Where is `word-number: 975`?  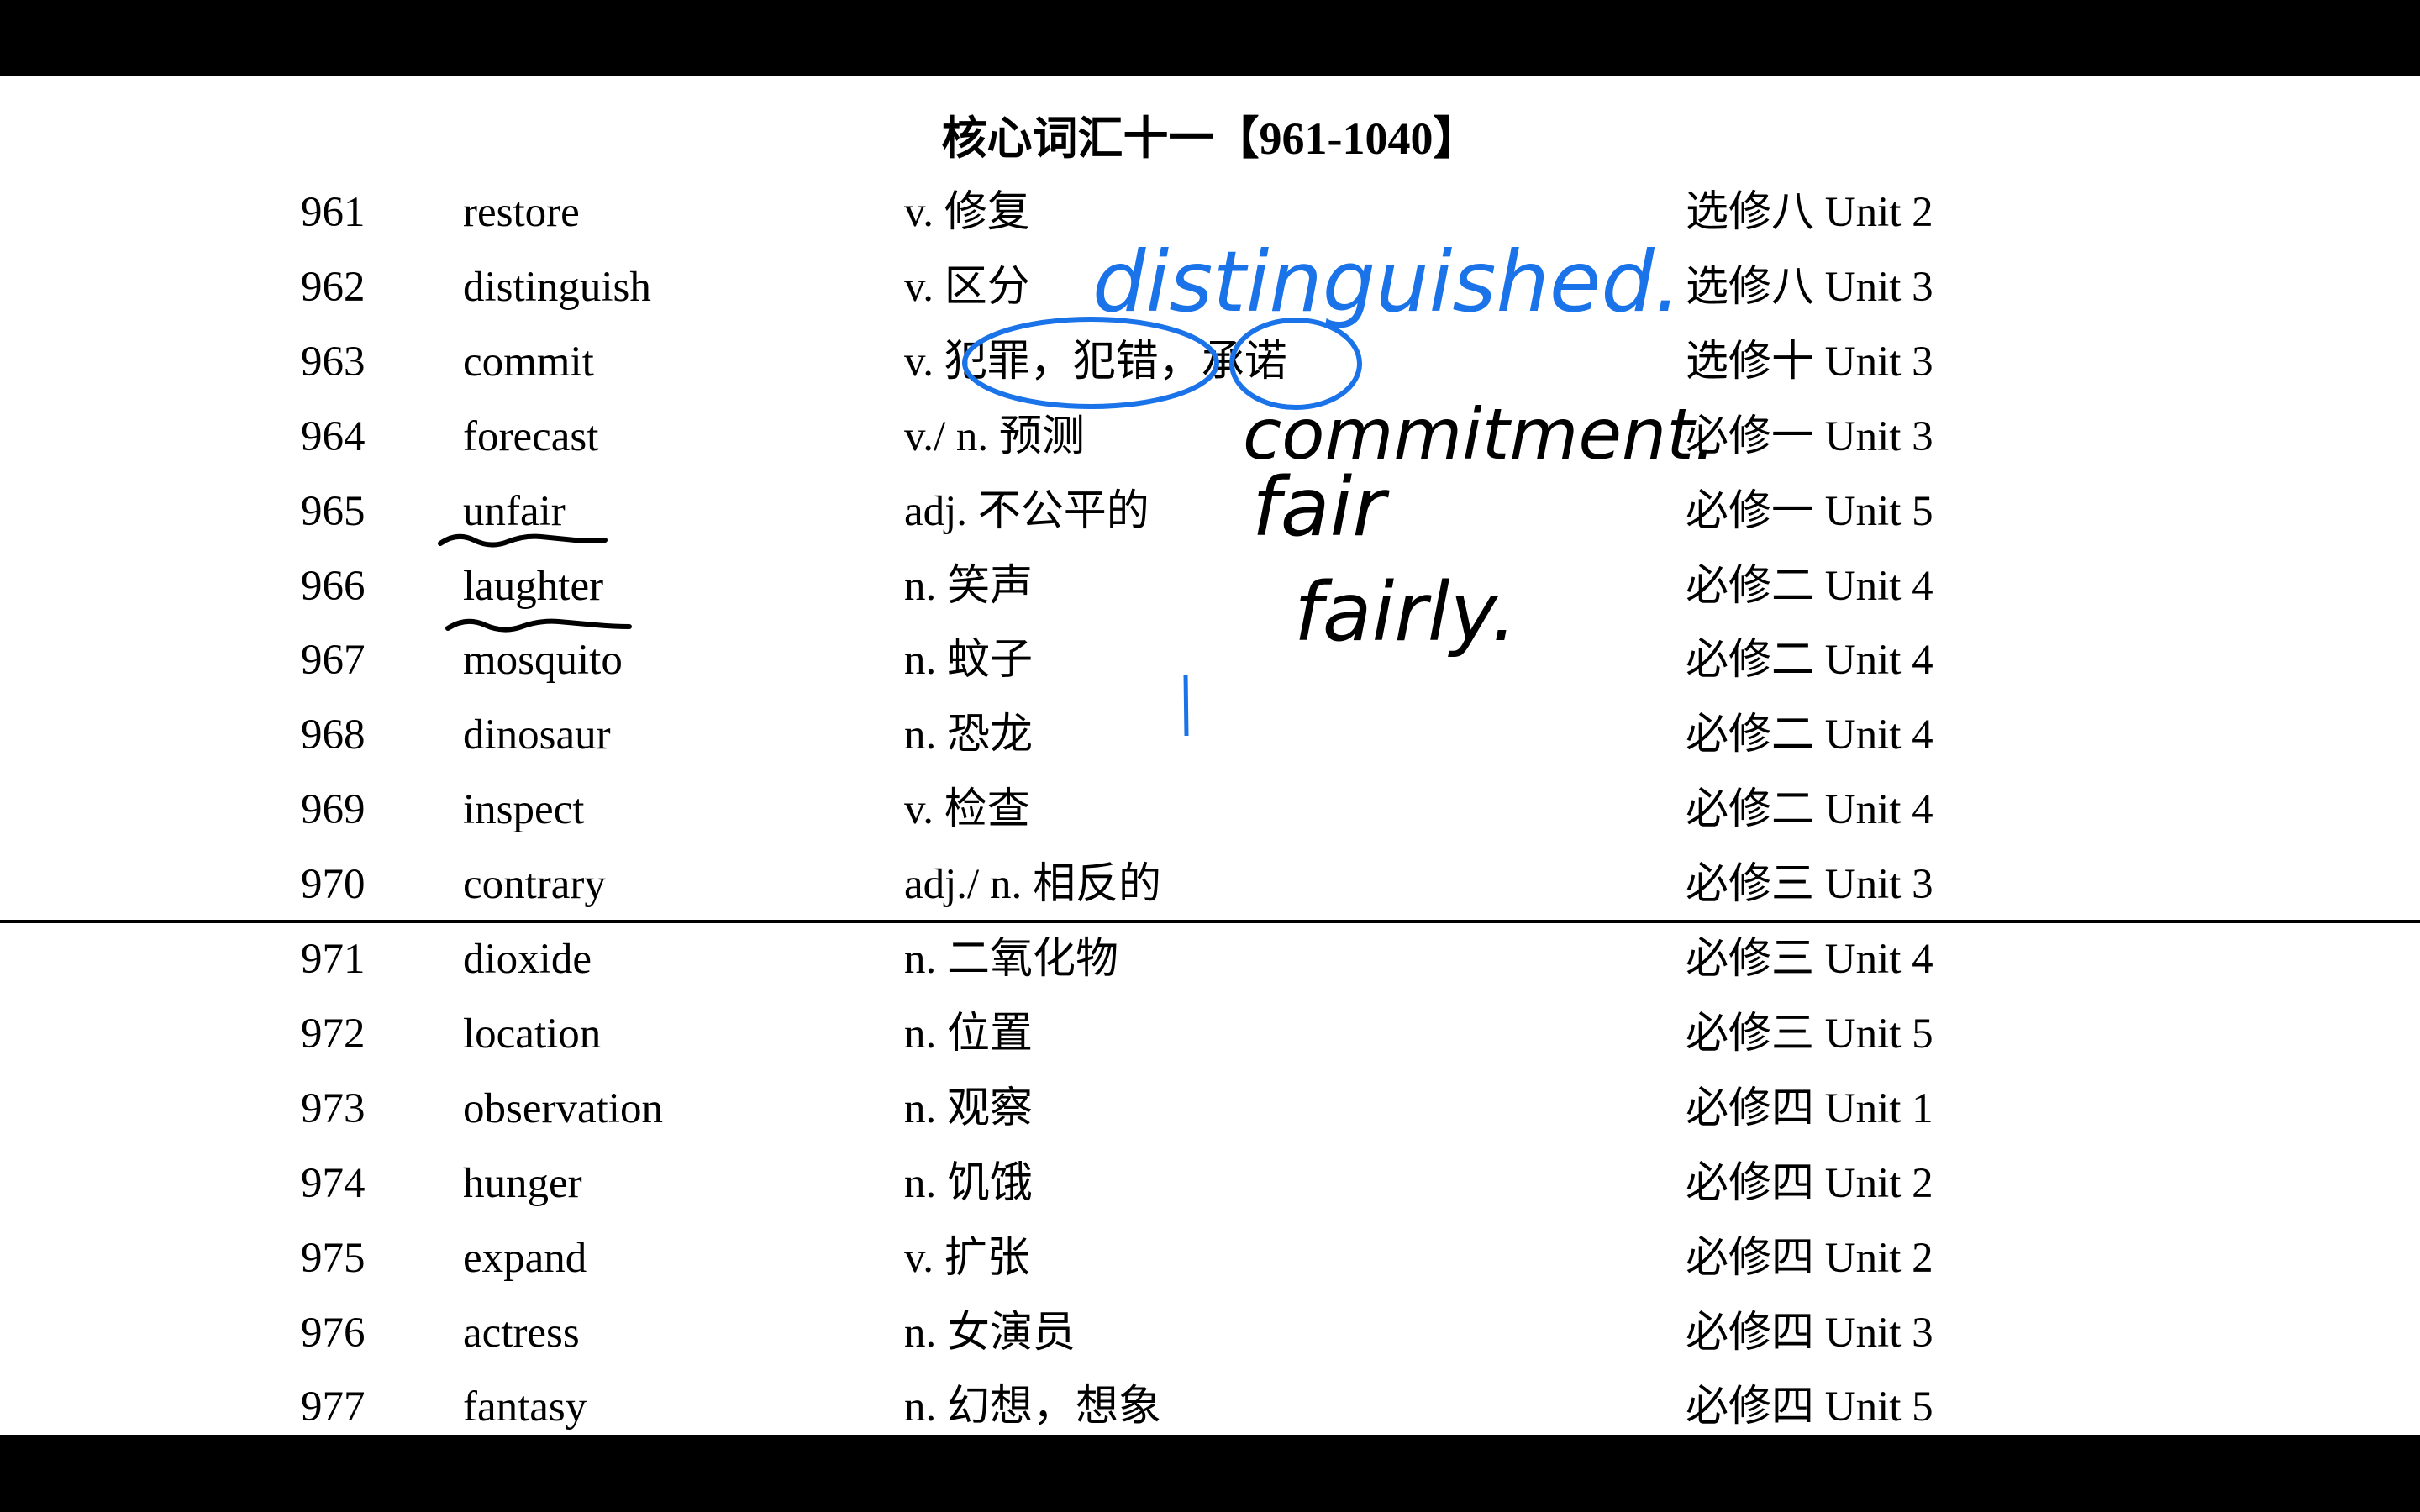
word-number: 975 is located at coordinates (333, 1258).